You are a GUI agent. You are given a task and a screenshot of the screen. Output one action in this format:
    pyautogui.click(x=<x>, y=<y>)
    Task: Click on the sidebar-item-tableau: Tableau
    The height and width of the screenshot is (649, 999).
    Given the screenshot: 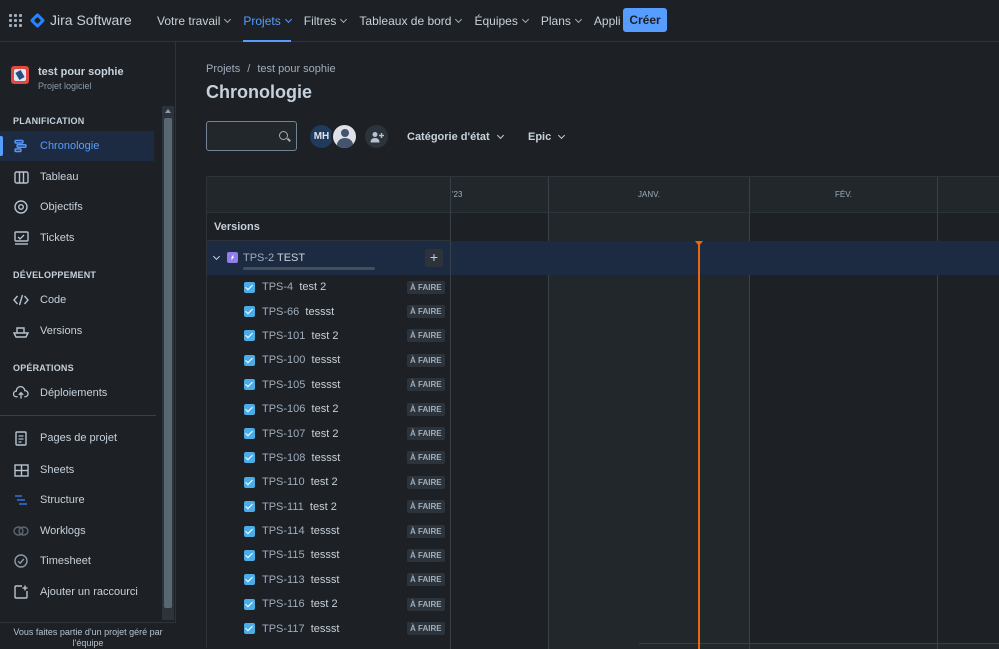 What is the action you would take?
    pyautogui.click(x=77, y=177)
    